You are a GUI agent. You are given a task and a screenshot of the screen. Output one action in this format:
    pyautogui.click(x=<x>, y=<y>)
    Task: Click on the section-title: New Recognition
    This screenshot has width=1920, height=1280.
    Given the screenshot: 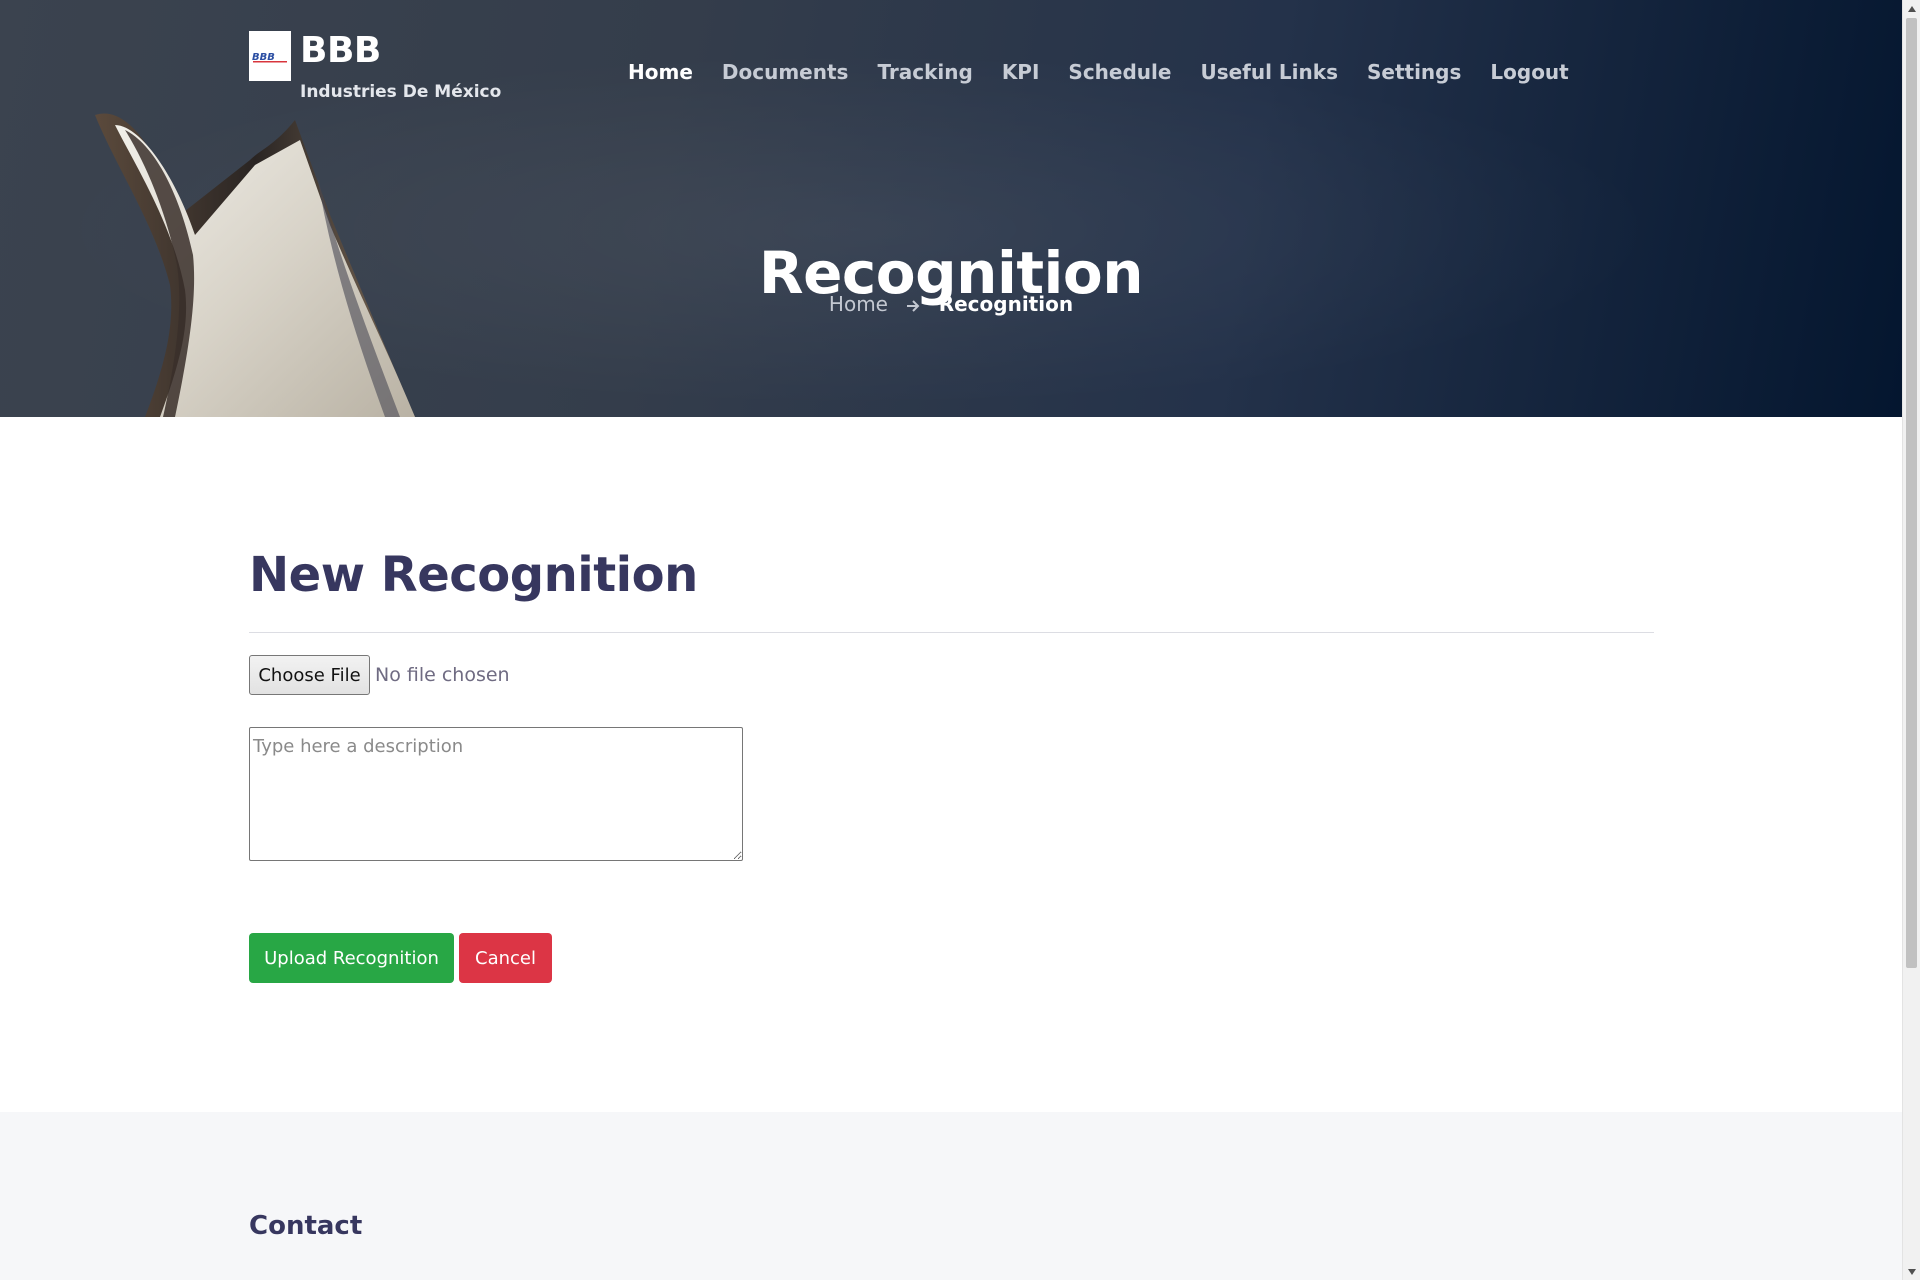 What is the action you would take?
    pyautogui.click(x=473, y=575)
    